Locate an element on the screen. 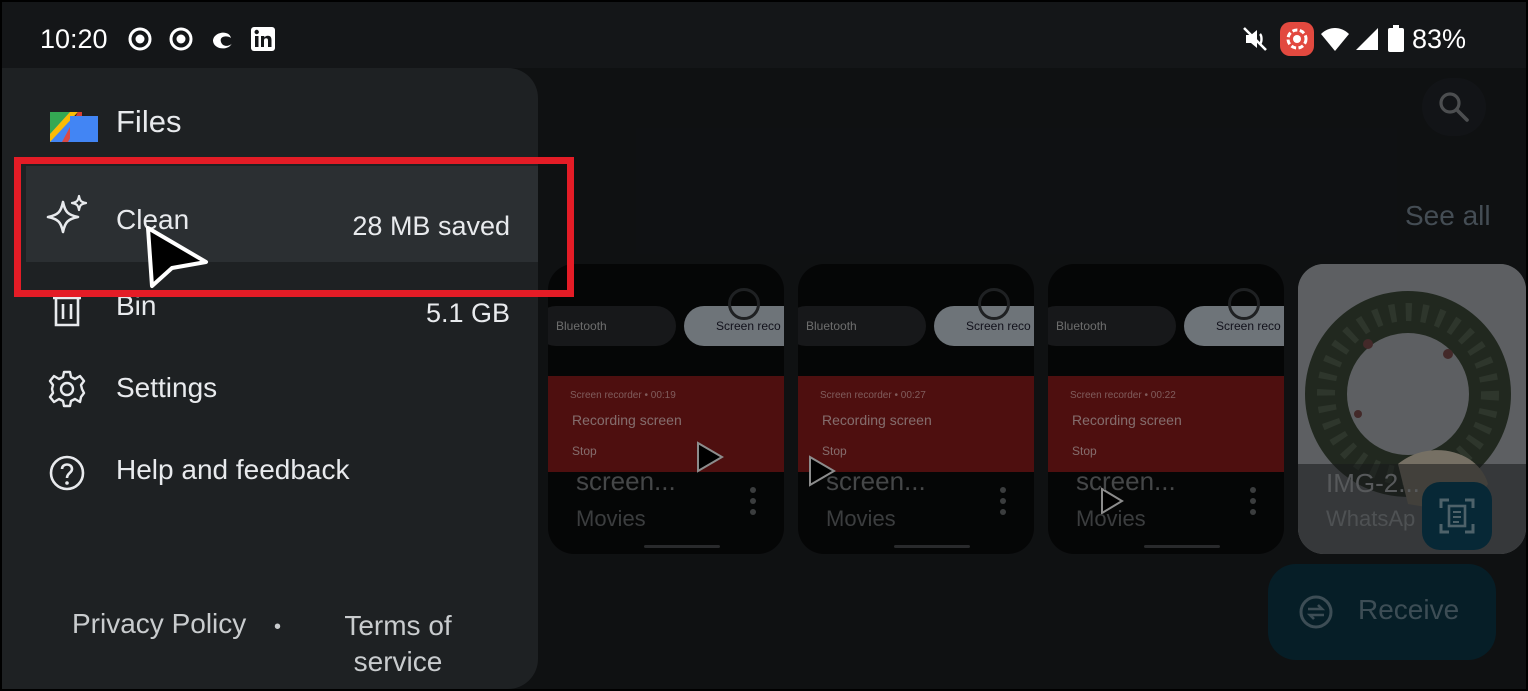  help-icon is located at coordinates (67, 473).